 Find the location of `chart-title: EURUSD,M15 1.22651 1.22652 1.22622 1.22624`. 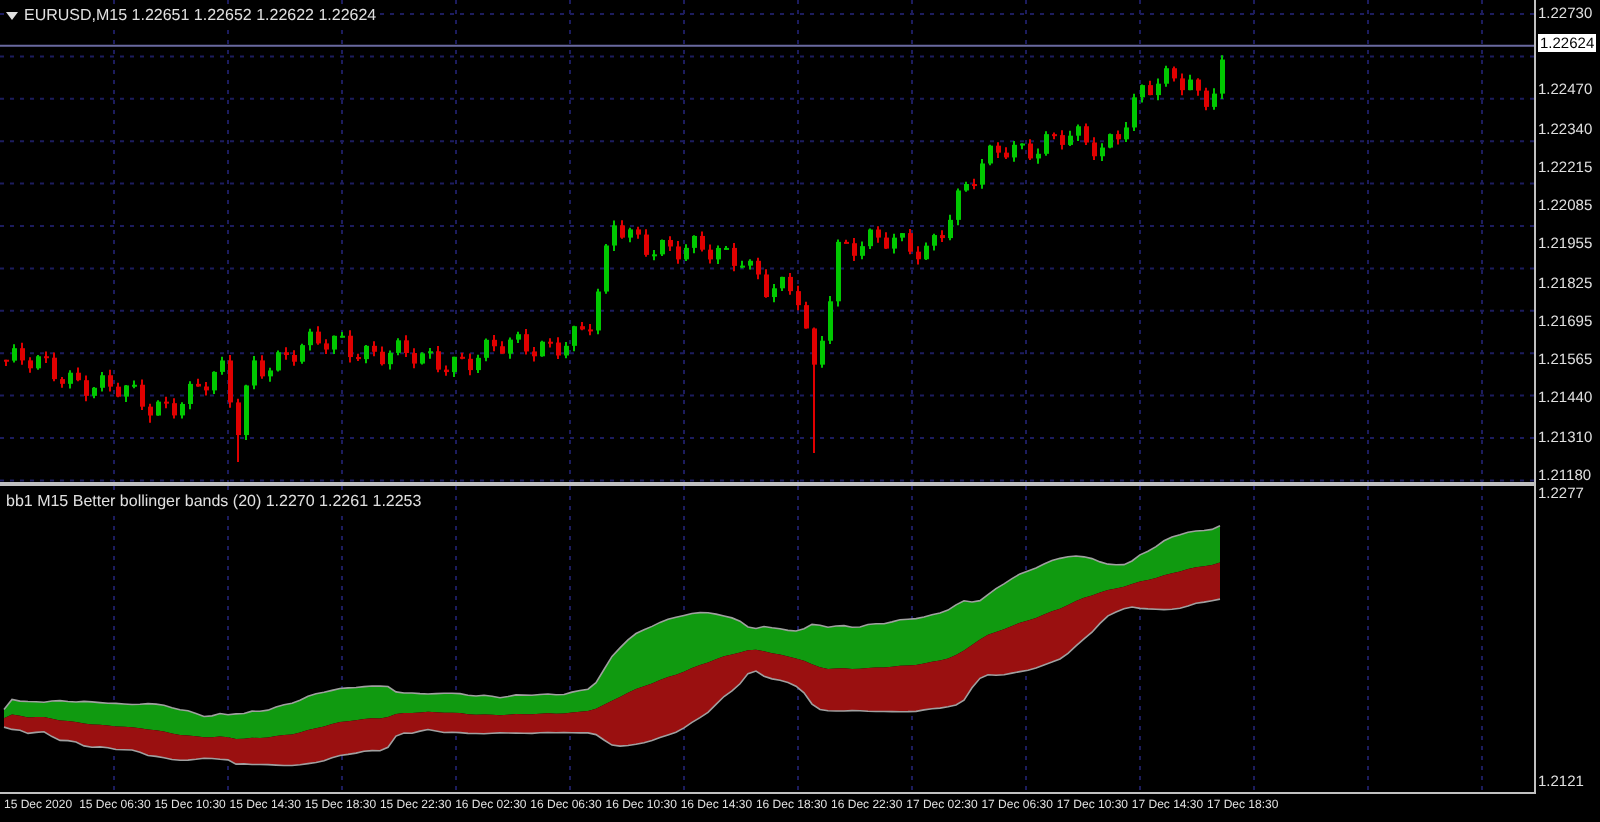

chart-title: EURUSD,M15 1.22651 1.22652 1.22622 1.22624 is located at coordinates (200, 16).